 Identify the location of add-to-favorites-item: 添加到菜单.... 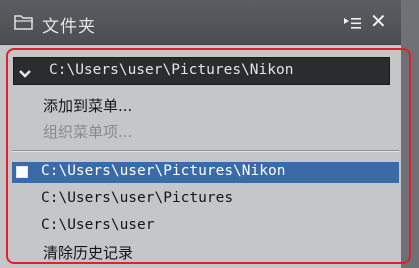
(87, 105).